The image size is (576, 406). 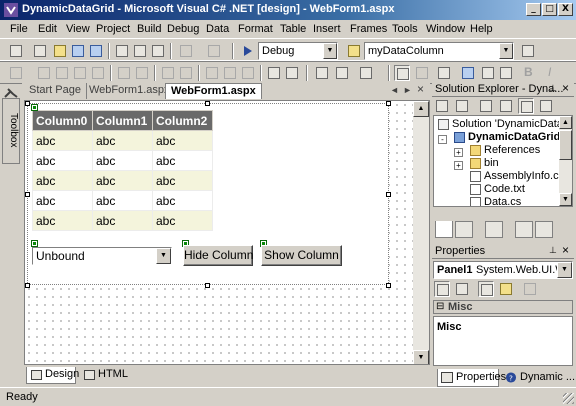 I want to click on italic-button: I, so click(x=549, y=72).